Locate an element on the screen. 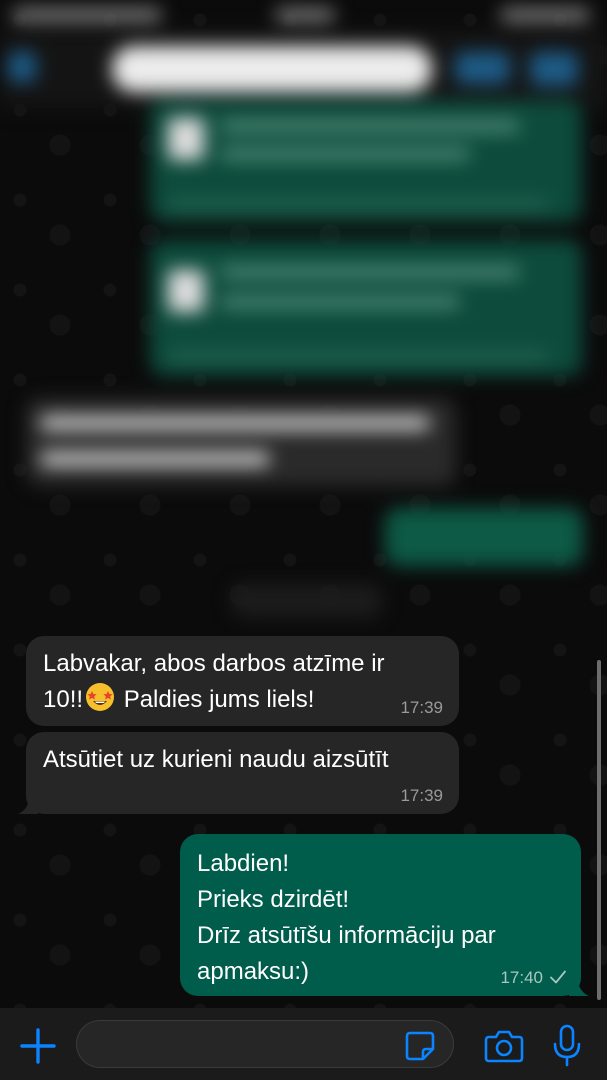  sticker-icon is located at coordinates (420, 1046).